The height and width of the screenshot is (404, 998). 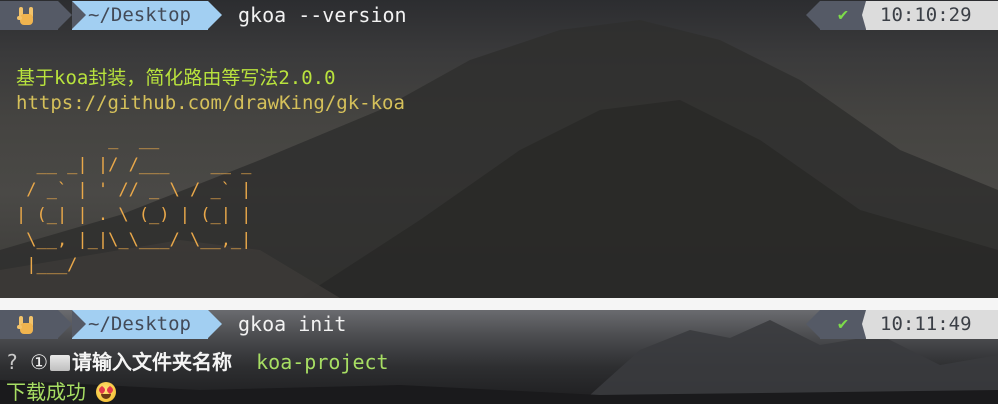 I want to click on prompt-bar: ~/Desktop gkoa --version ✔ 10:10:29, so click(x=499, y=15).